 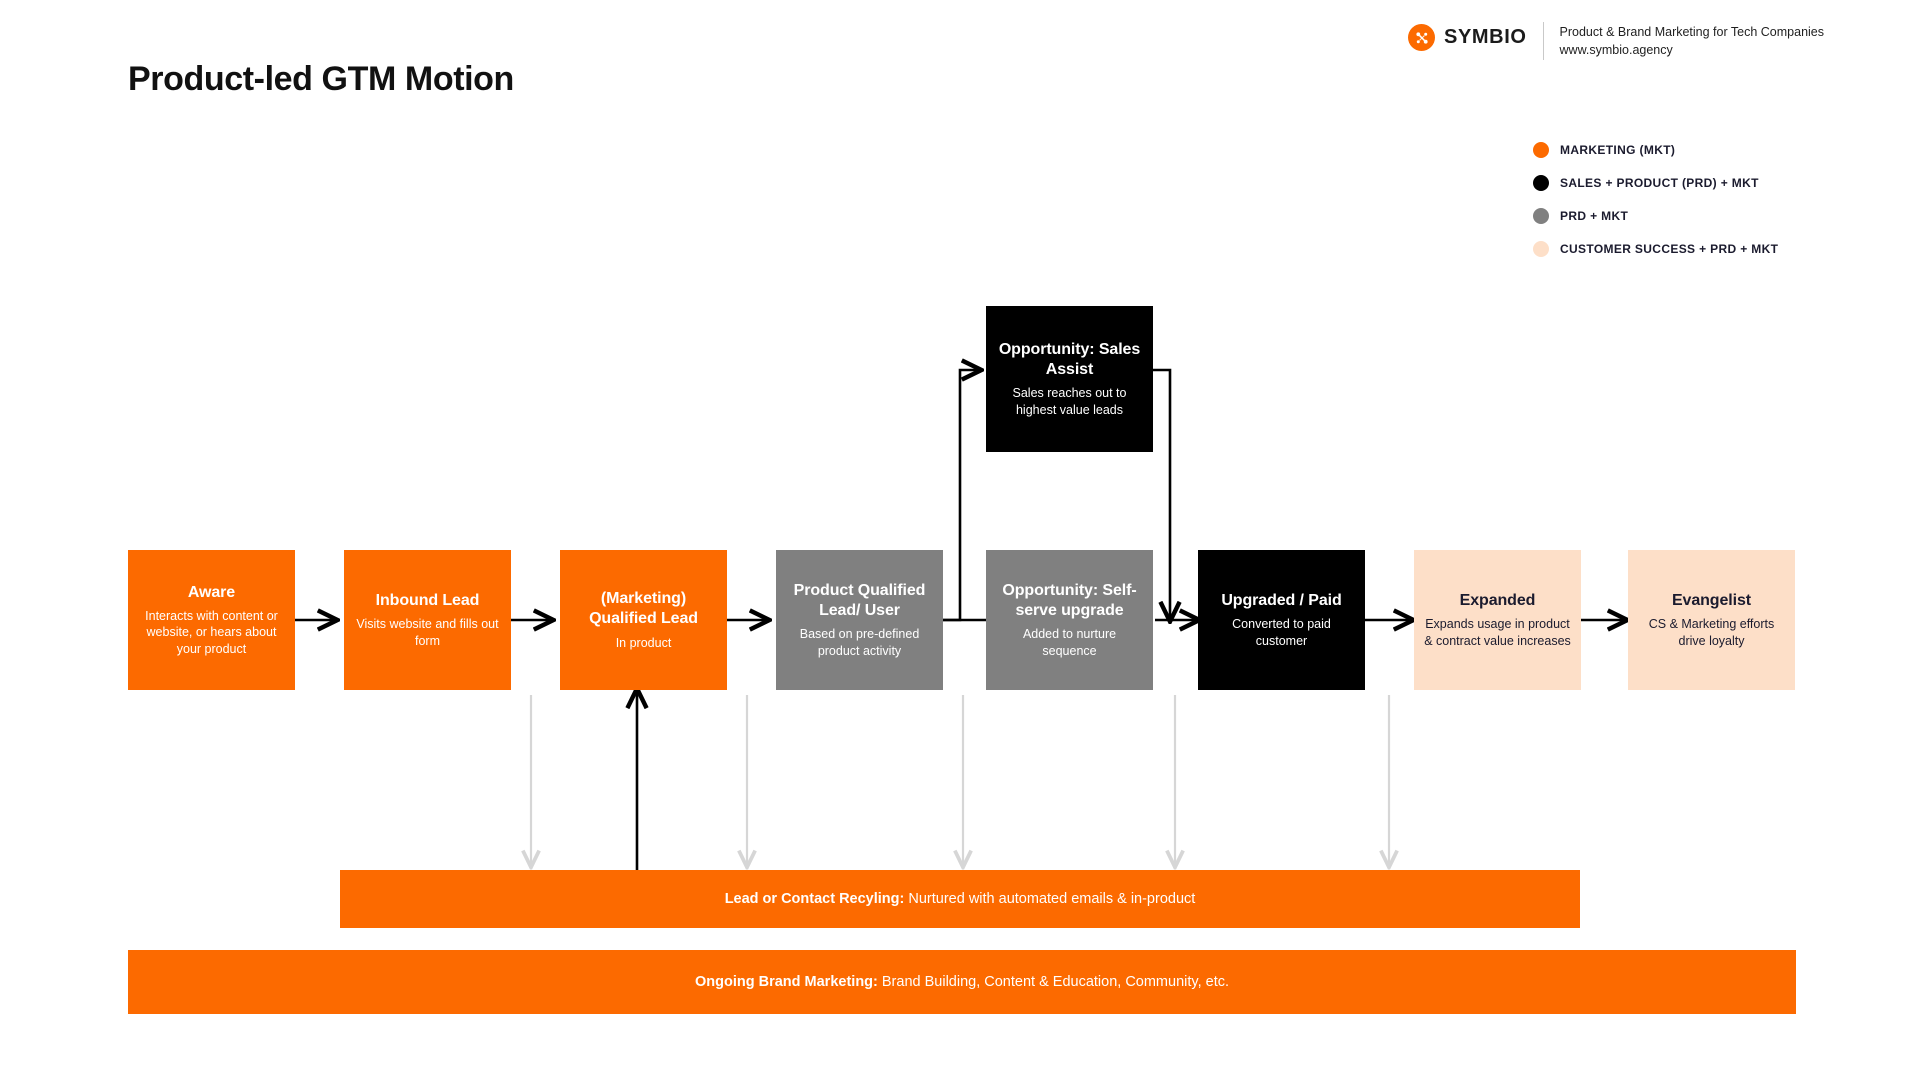 I want to click on brand-marketing-bar-label: Ongoing Brand Marketing:, so click(x=786, y=982).